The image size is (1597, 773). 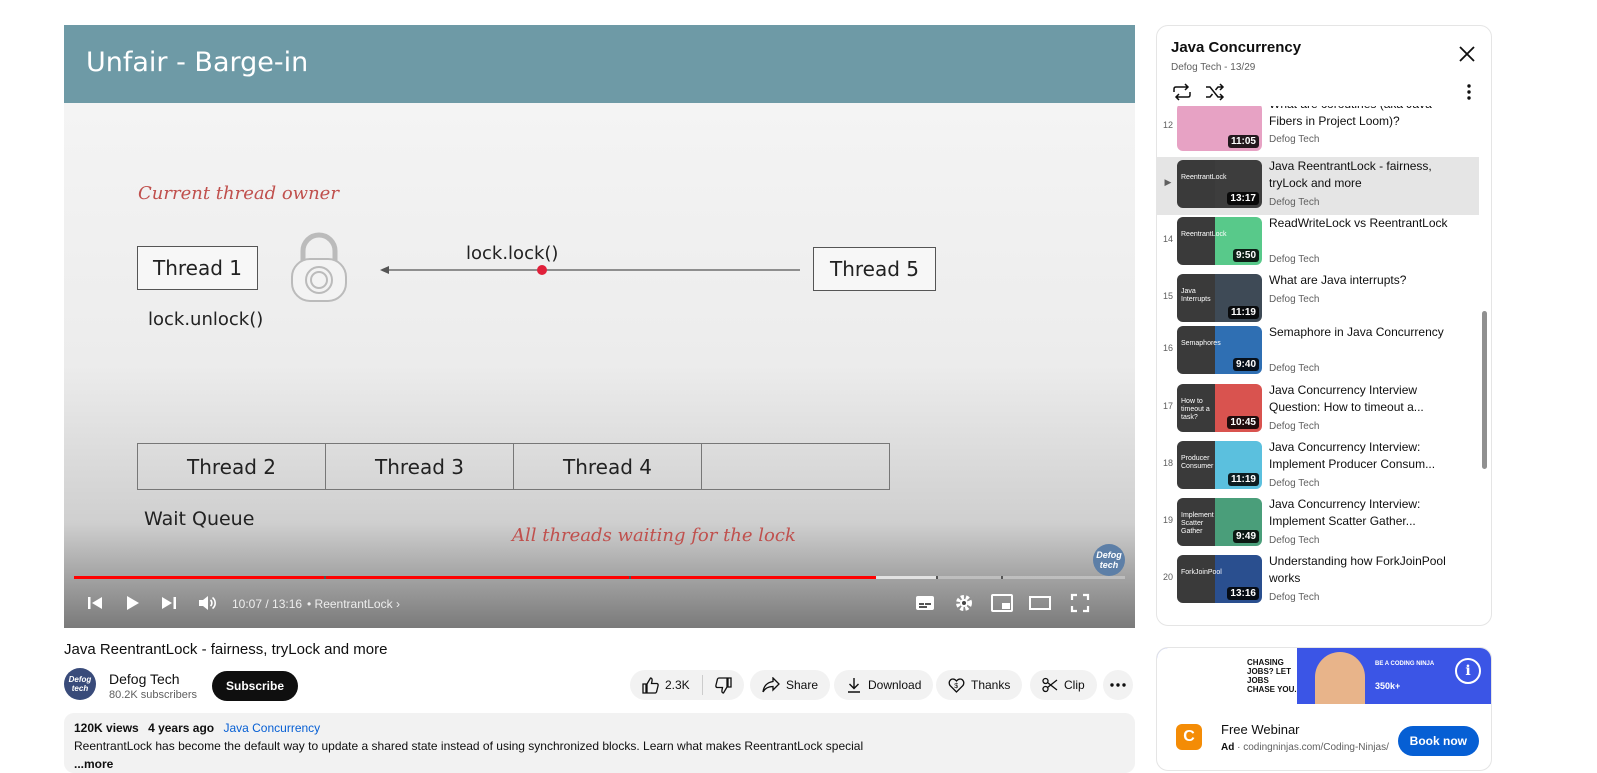 I want to click on play-button, so click(x=132, y=603).